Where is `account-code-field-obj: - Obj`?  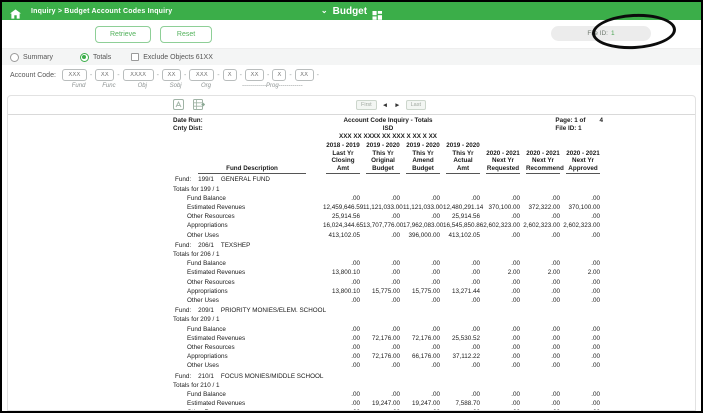 account-code-field-obj: - Obj is located at coordinates (142, 82).